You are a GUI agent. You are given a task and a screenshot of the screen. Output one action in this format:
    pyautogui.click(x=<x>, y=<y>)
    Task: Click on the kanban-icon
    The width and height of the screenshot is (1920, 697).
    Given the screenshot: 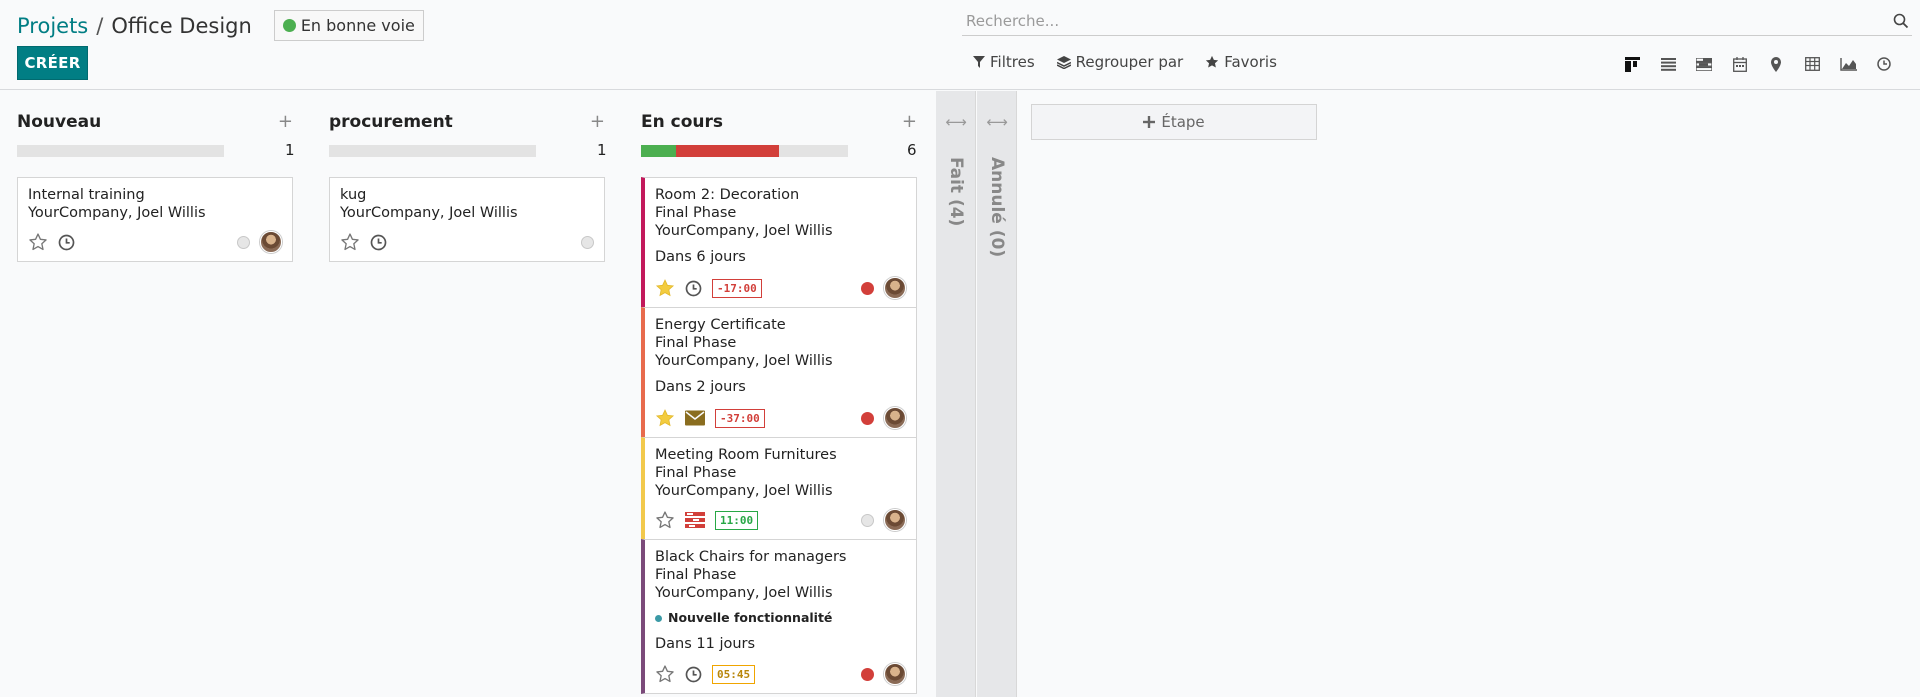 What is the action you would take?
    pyautogui.click(x=1632, y=64)
    